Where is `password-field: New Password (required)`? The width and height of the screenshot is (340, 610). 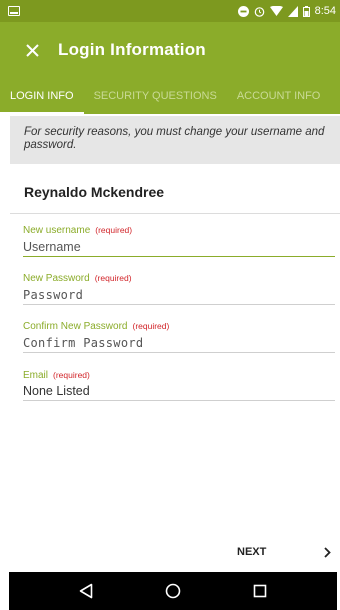
password-field: New Password (required) is located at coordinates (179, 289).